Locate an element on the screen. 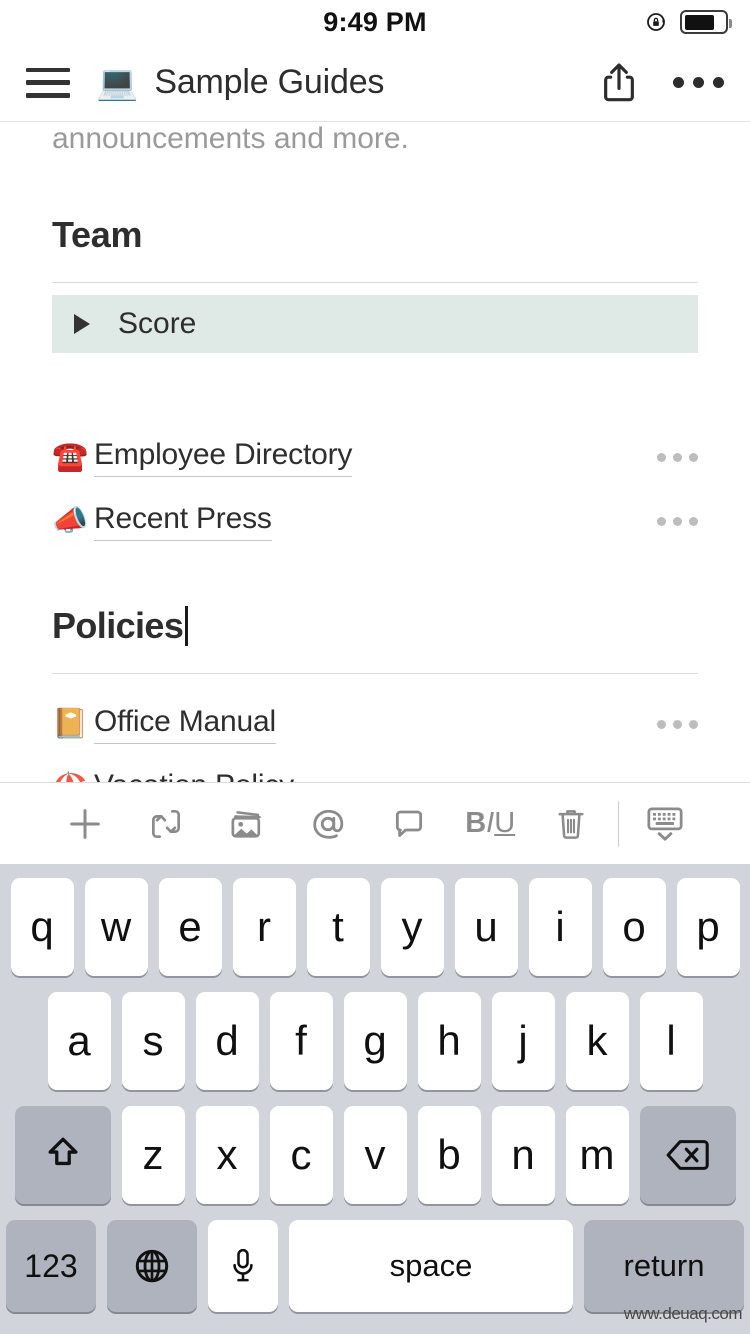  key-g: g is located at coordinates (375, 1041).